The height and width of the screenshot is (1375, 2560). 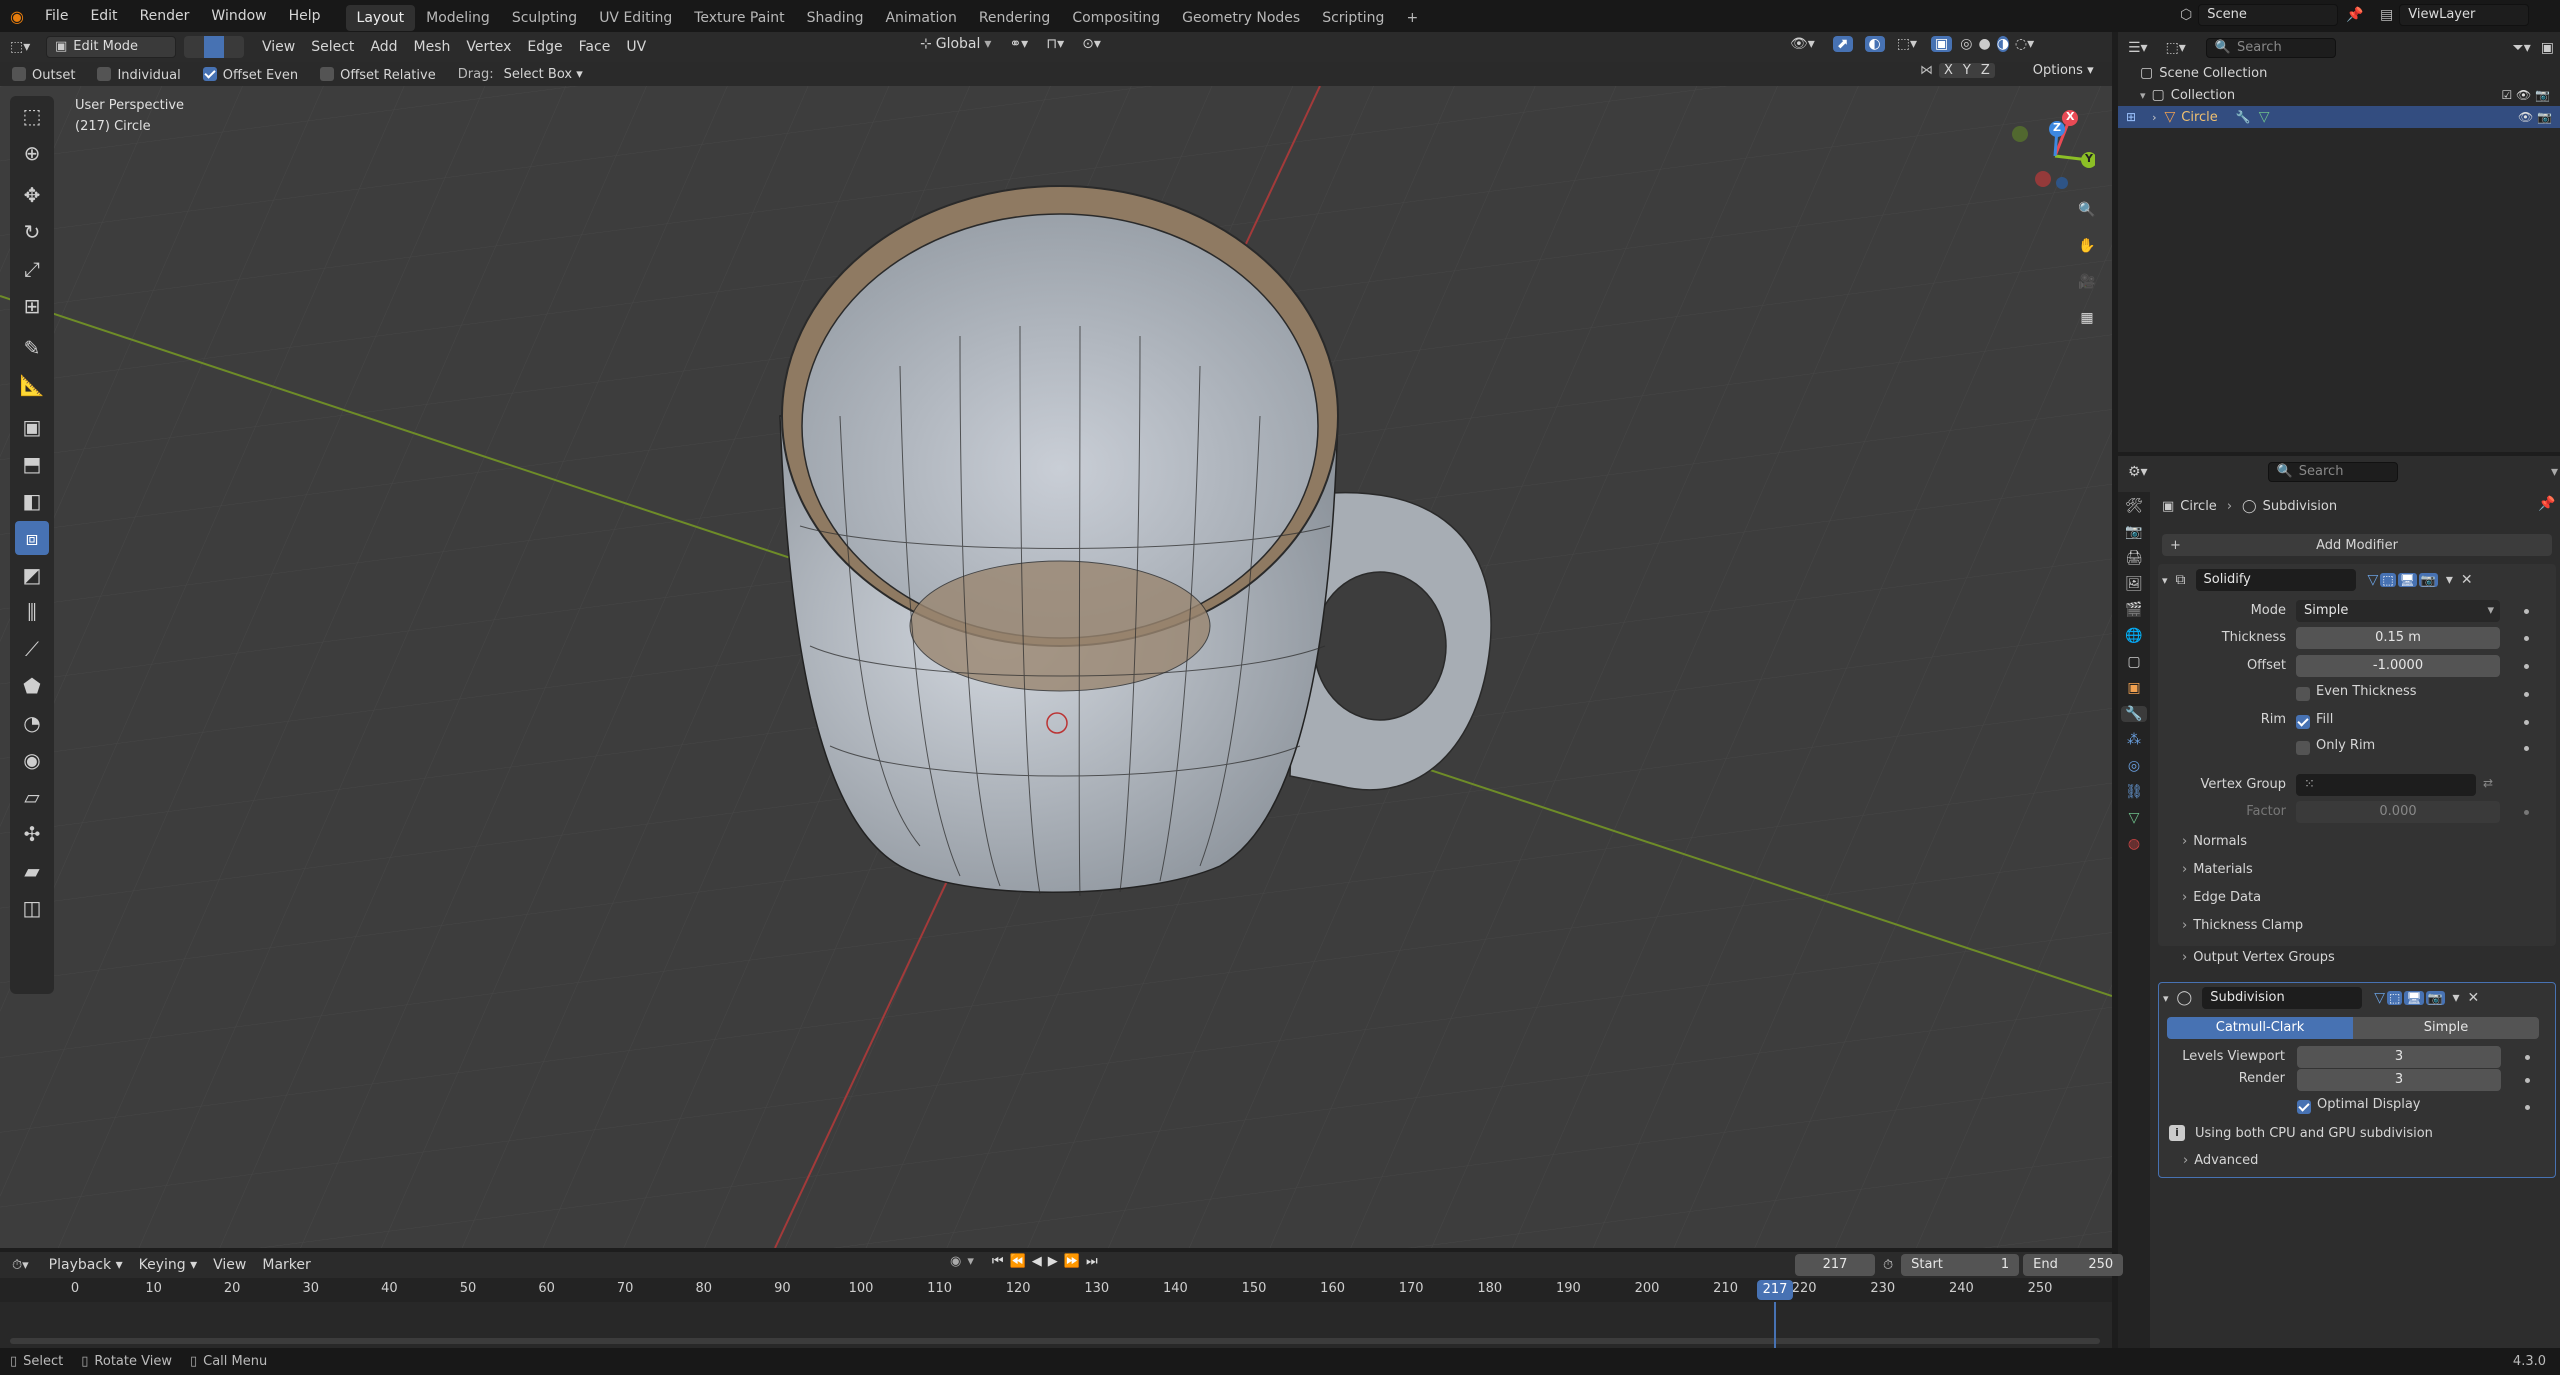 What do you see at coordinates (2134, 844) in the screenshot?
I see `material-tab-icon: ◍` at bounding box center [2134, 844].